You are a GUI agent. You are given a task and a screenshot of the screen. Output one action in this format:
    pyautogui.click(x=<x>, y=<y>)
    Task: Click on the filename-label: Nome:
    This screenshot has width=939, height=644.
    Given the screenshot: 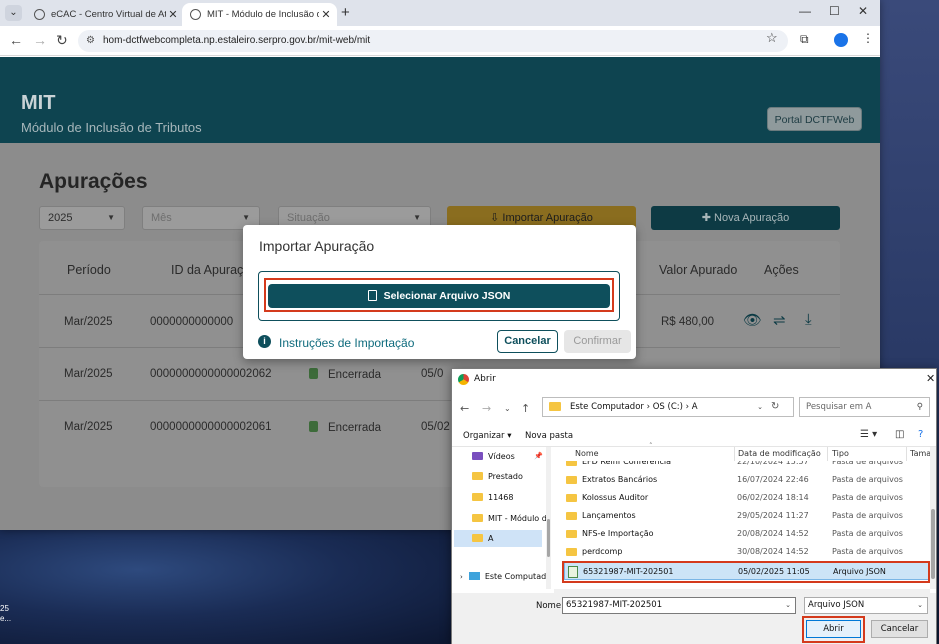 What is the action you would take?
    pyautogui.click(x=550, y=606)
    